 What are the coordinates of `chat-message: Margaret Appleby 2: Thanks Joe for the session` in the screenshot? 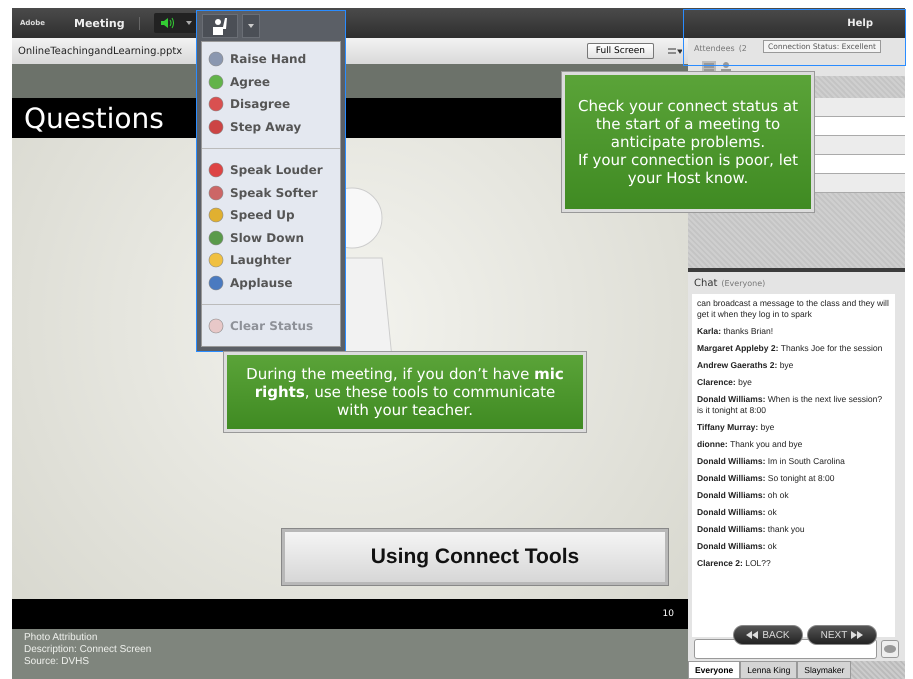 It's located at (790, 348).